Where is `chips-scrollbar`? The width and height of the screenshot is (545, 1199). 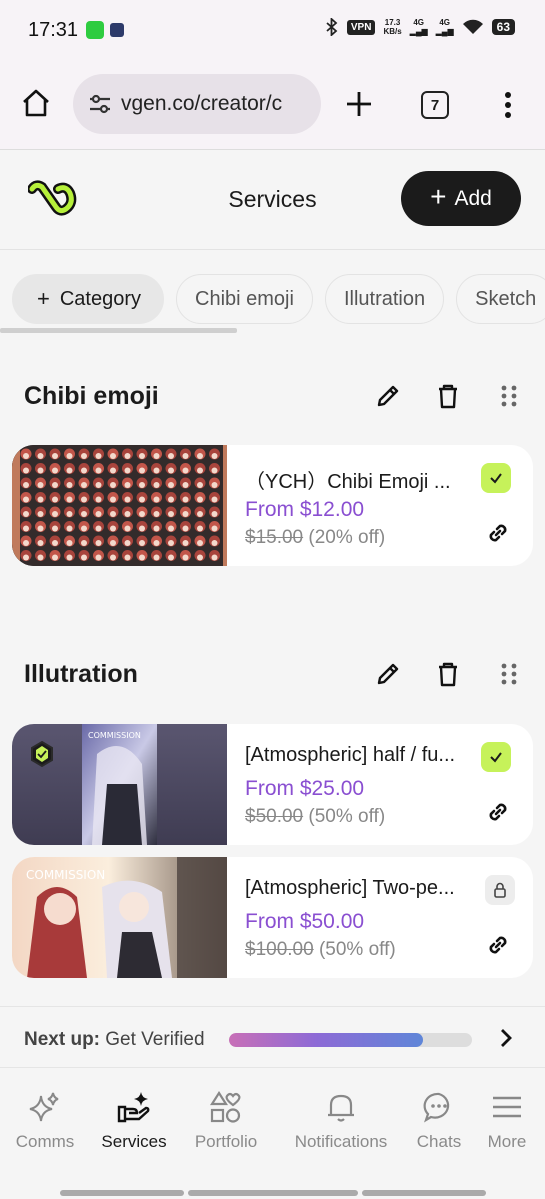
chips-scrollbar is located at coordinates (118, 330).